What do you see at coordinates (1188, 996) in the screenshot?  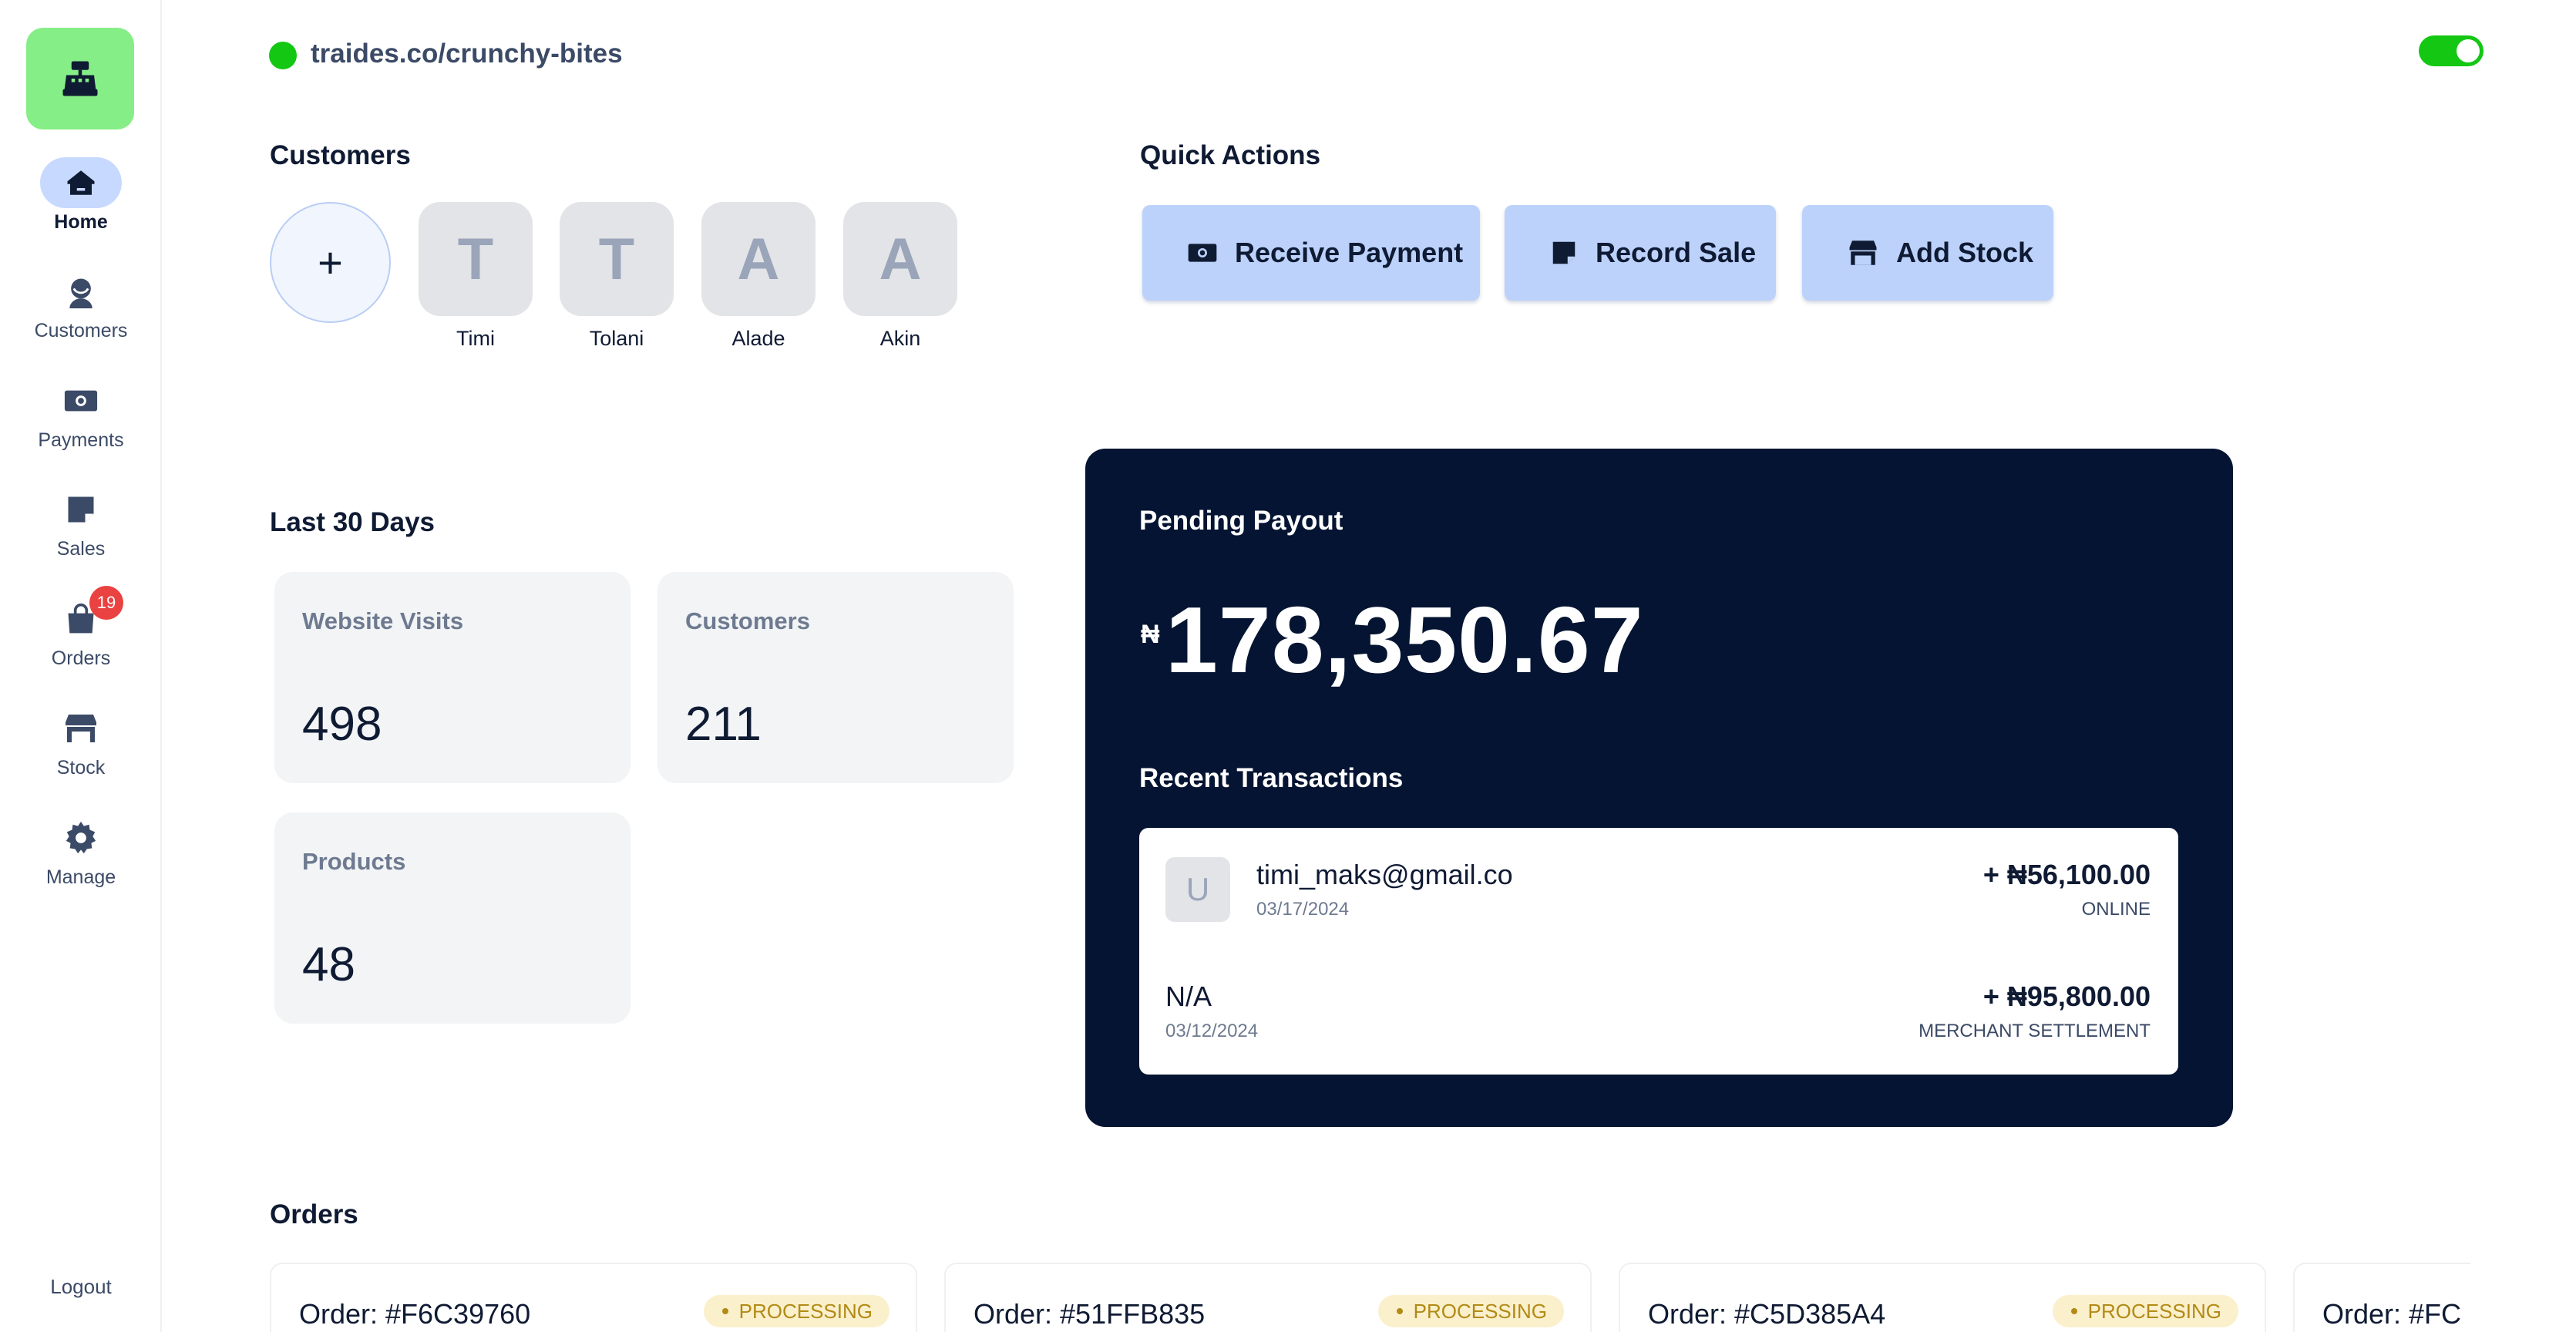 I see `transaction-customer: N/A` at bounding box center [1188, 996].